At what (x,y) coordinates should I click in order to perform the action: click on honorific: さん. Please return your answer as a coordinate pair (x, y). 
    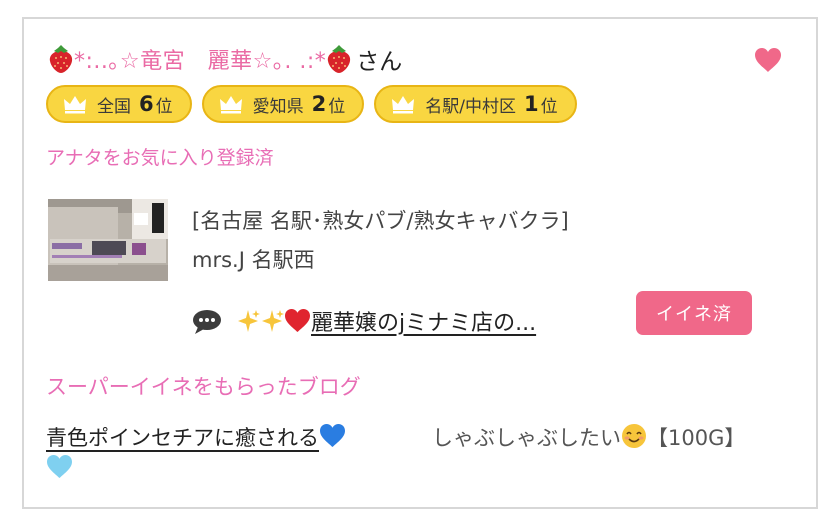
    Looking at the image, I should click on (379, 62).